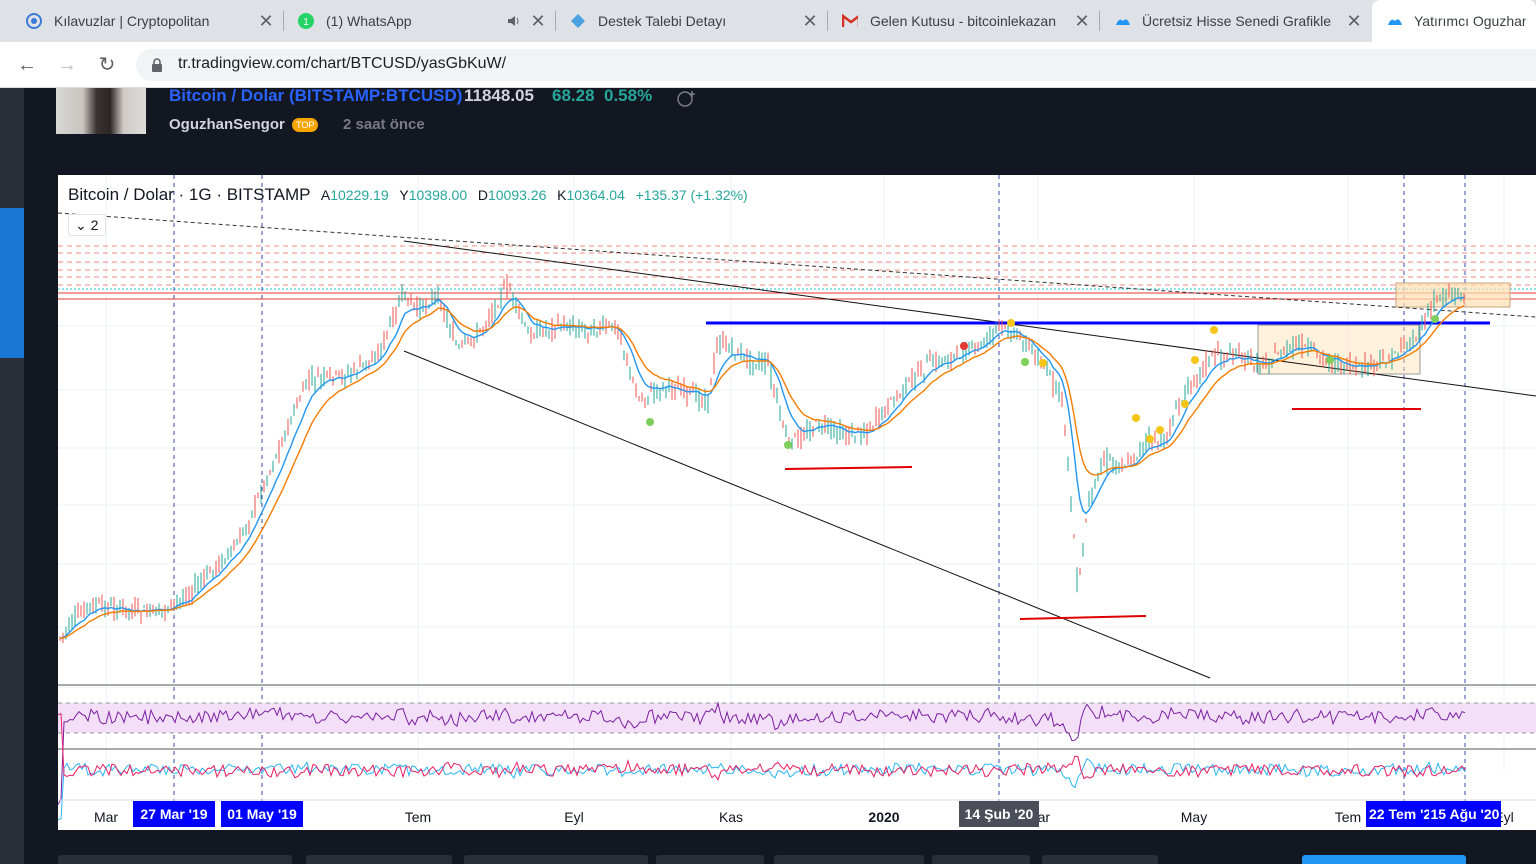  Describe the element at coordinates (1404, 814) in the screenshot. I see `date-marker-label: 22 Tem '20` at that location.